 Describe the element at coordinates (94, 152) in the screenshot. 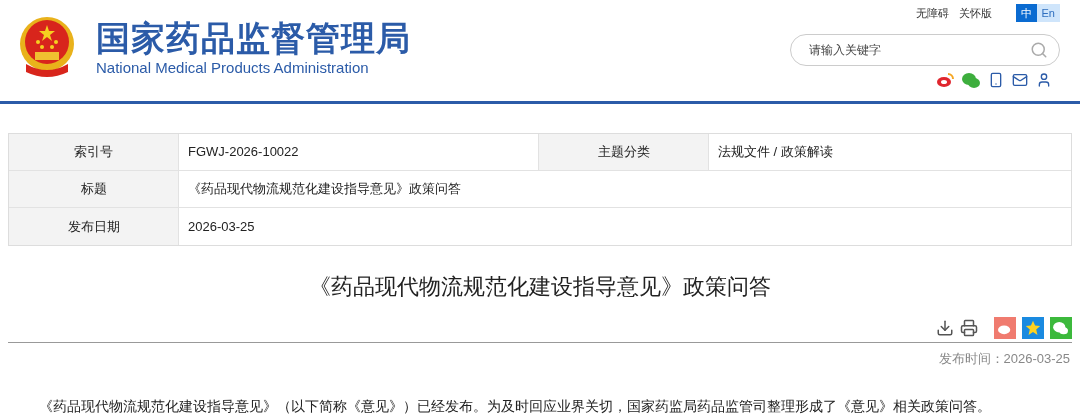

I see `label-cell: 索引号` at that location.